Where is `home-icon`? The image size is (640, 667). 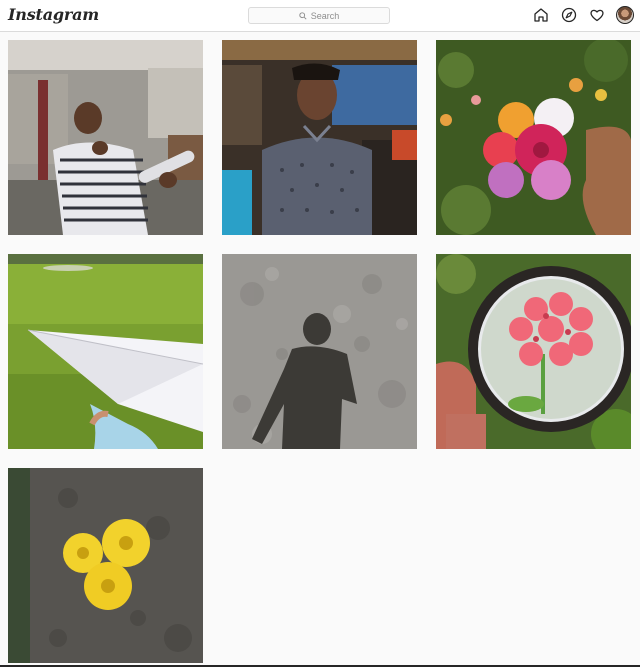
home-icon is located at coordinates (541, 15).